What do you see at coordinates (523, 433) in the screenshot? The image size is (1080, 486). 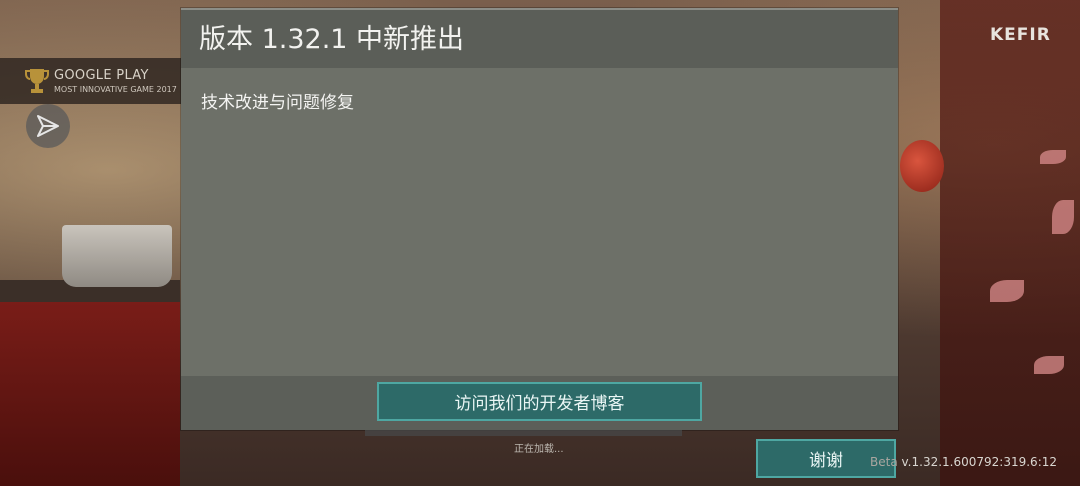 I see `loading-bar` at bounding box center [523, 433].